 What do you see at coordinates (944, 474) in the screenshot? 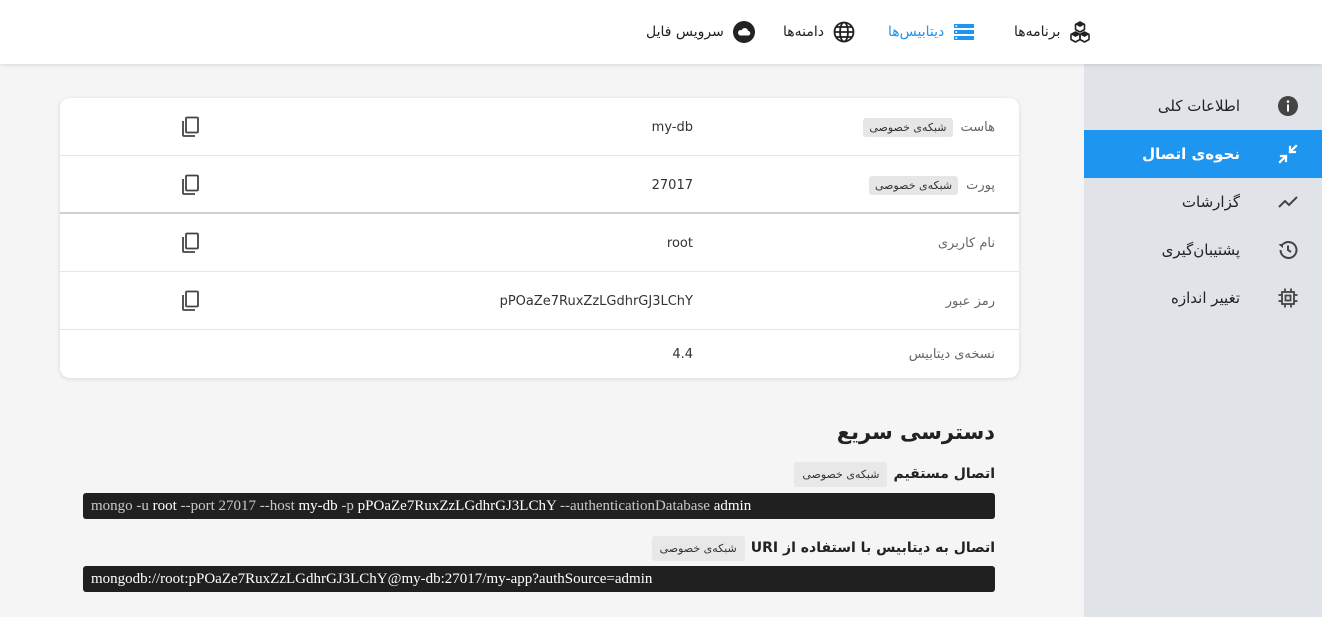
I see `direct-connection-label: اتصال مستقیم` at bounding box center [944, 474].